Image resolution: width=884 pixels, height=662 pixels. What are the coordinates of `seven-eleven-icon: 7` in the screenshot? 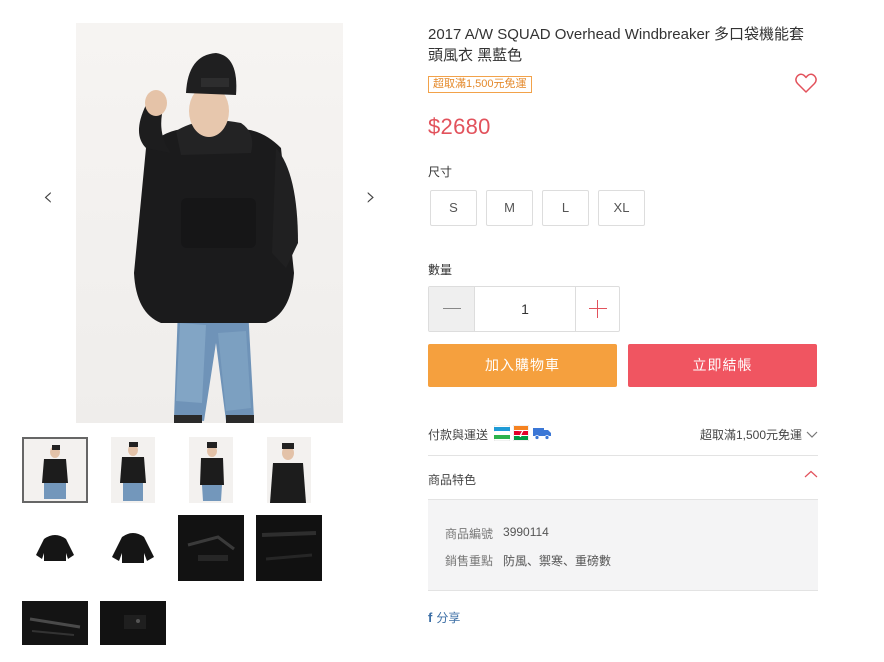 It's located at (521, 433).